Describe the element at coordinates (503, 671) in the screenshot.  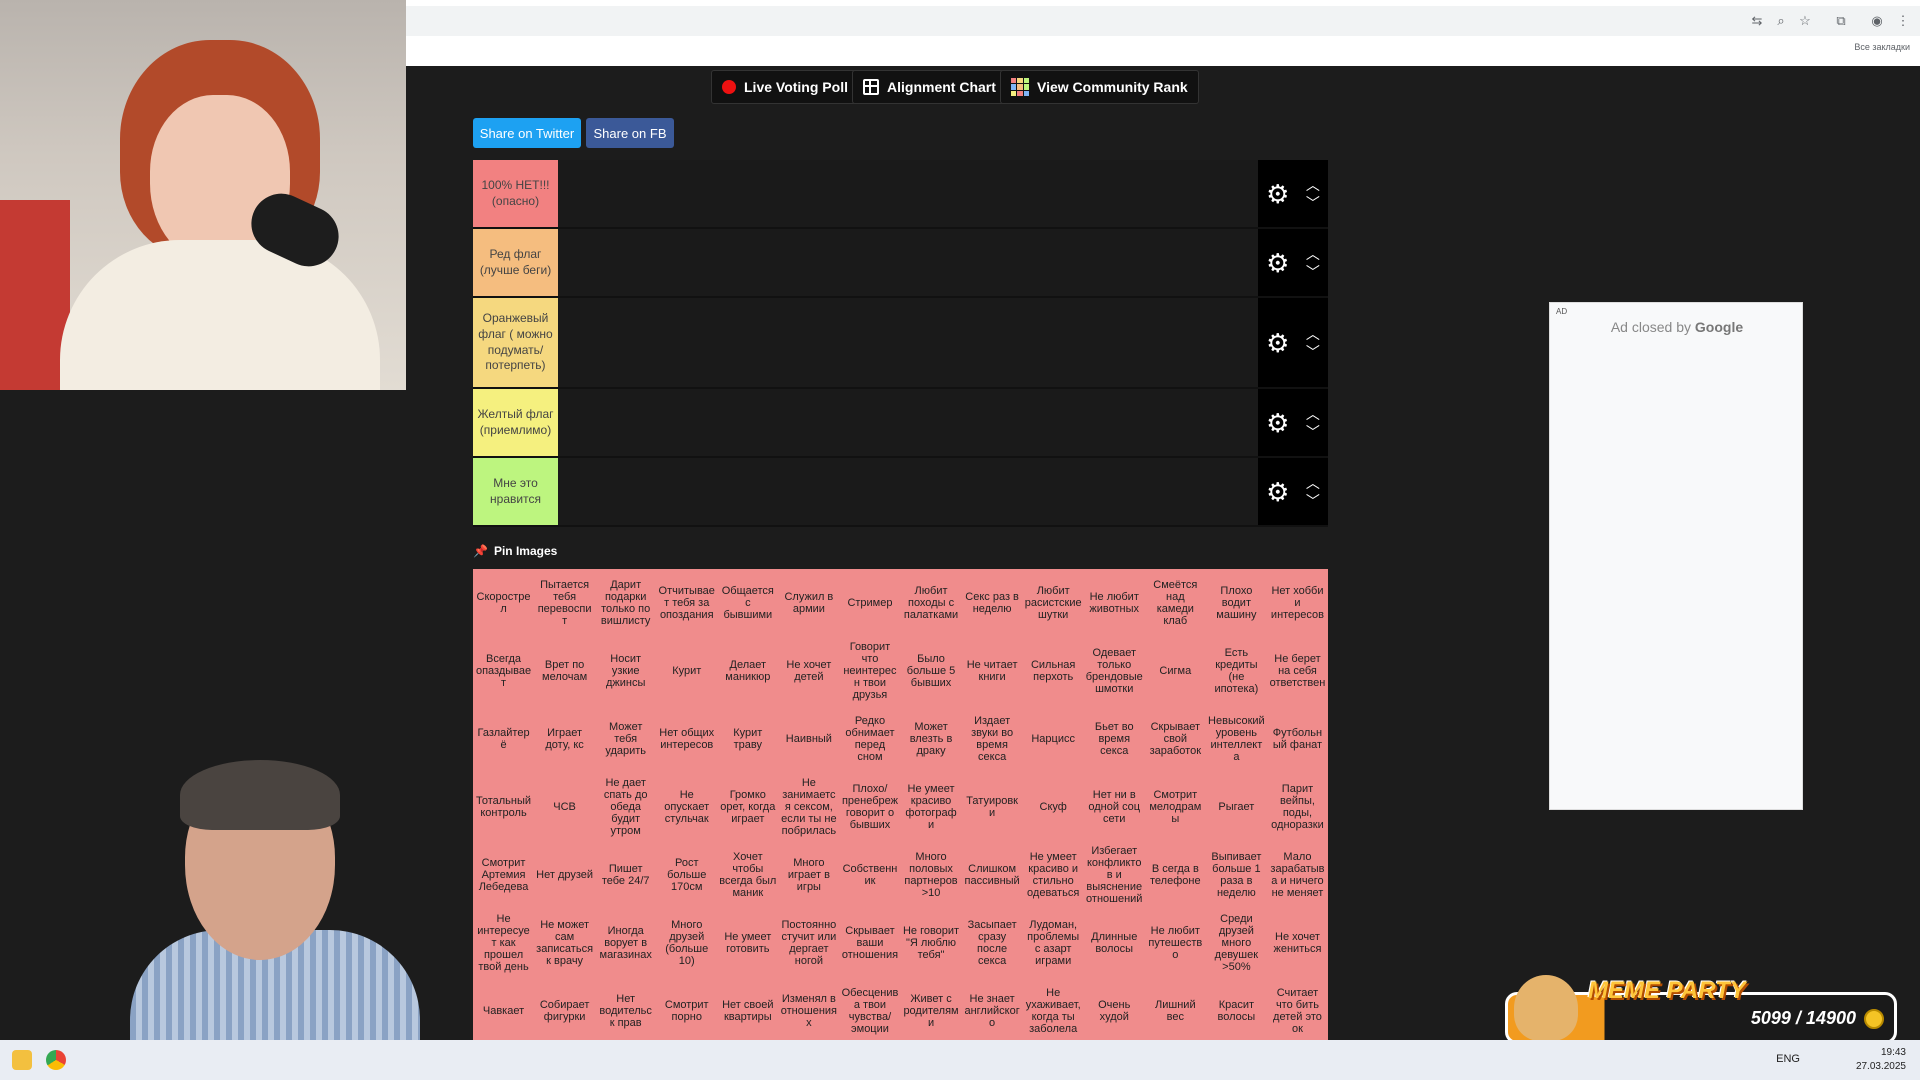
I see `tier-item: Всегда опаздывает` at that location.